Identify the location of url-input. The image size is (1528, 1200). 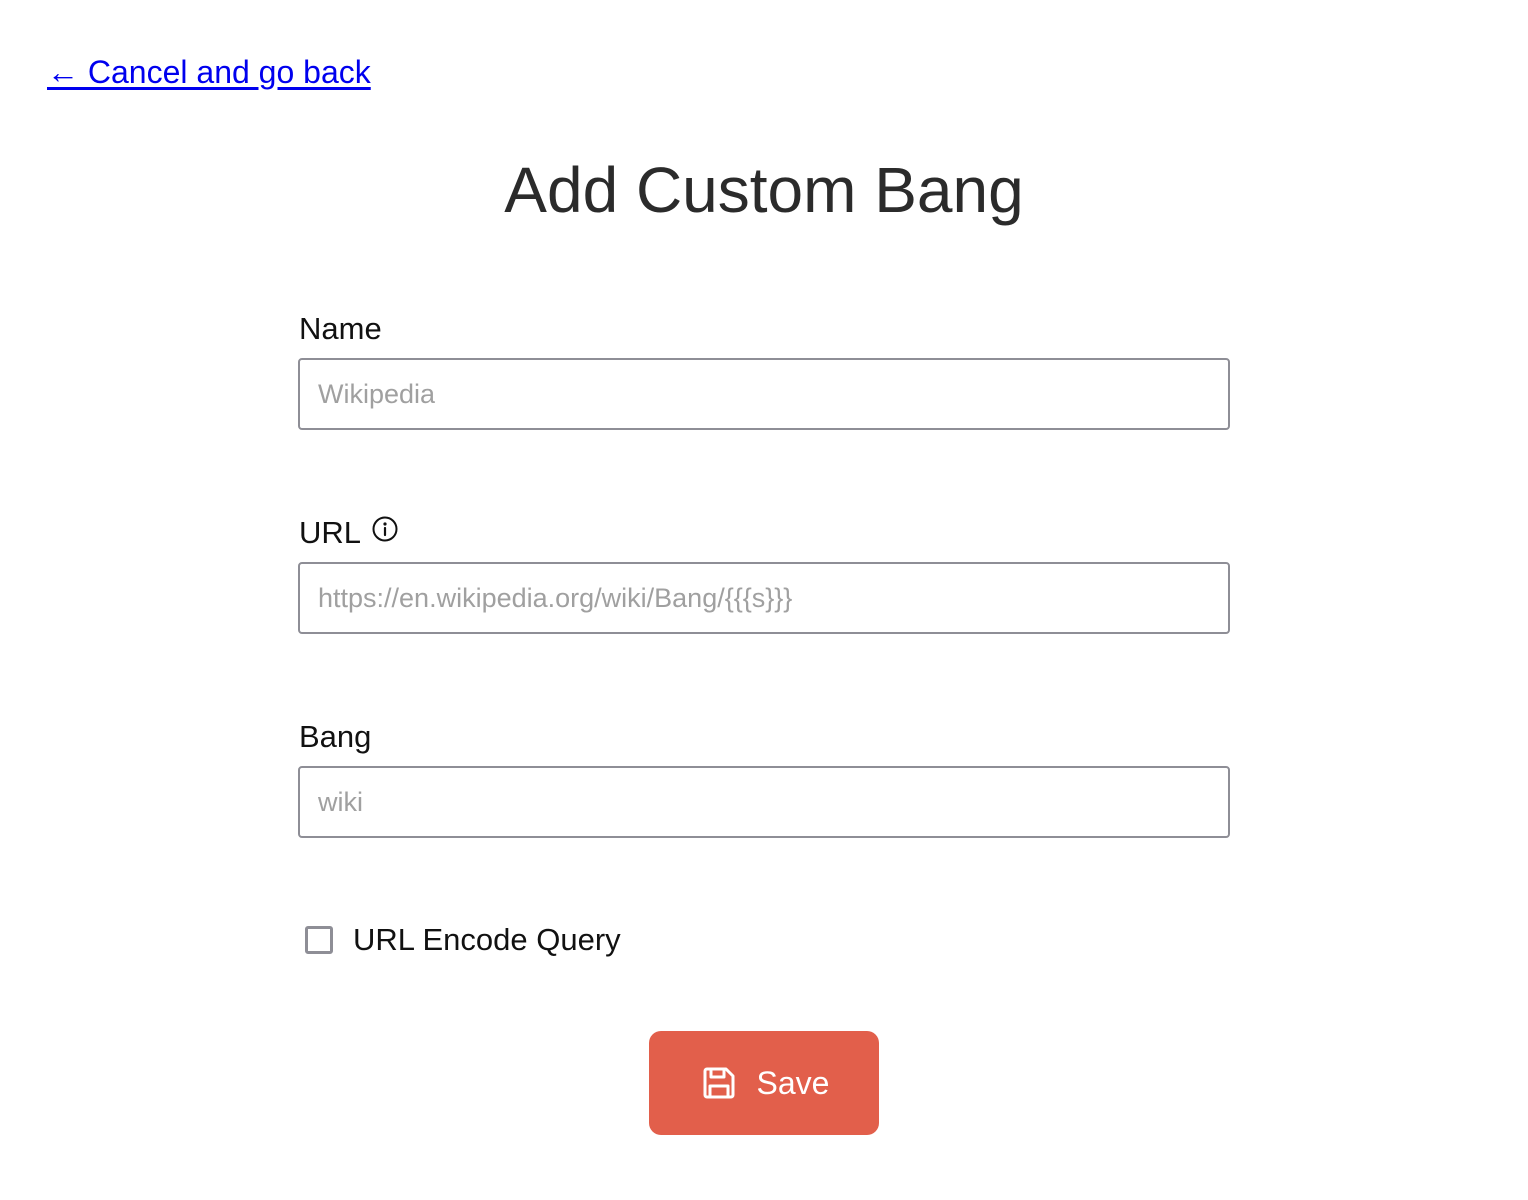
(764, 598).